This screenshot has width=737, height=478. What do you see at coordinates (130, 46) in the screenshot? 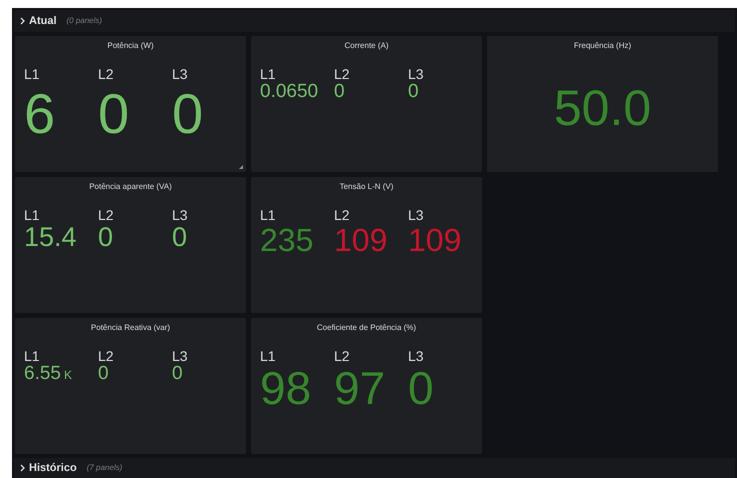
I see `panel-title: Potência (W)` at bounding box center [130, 46].